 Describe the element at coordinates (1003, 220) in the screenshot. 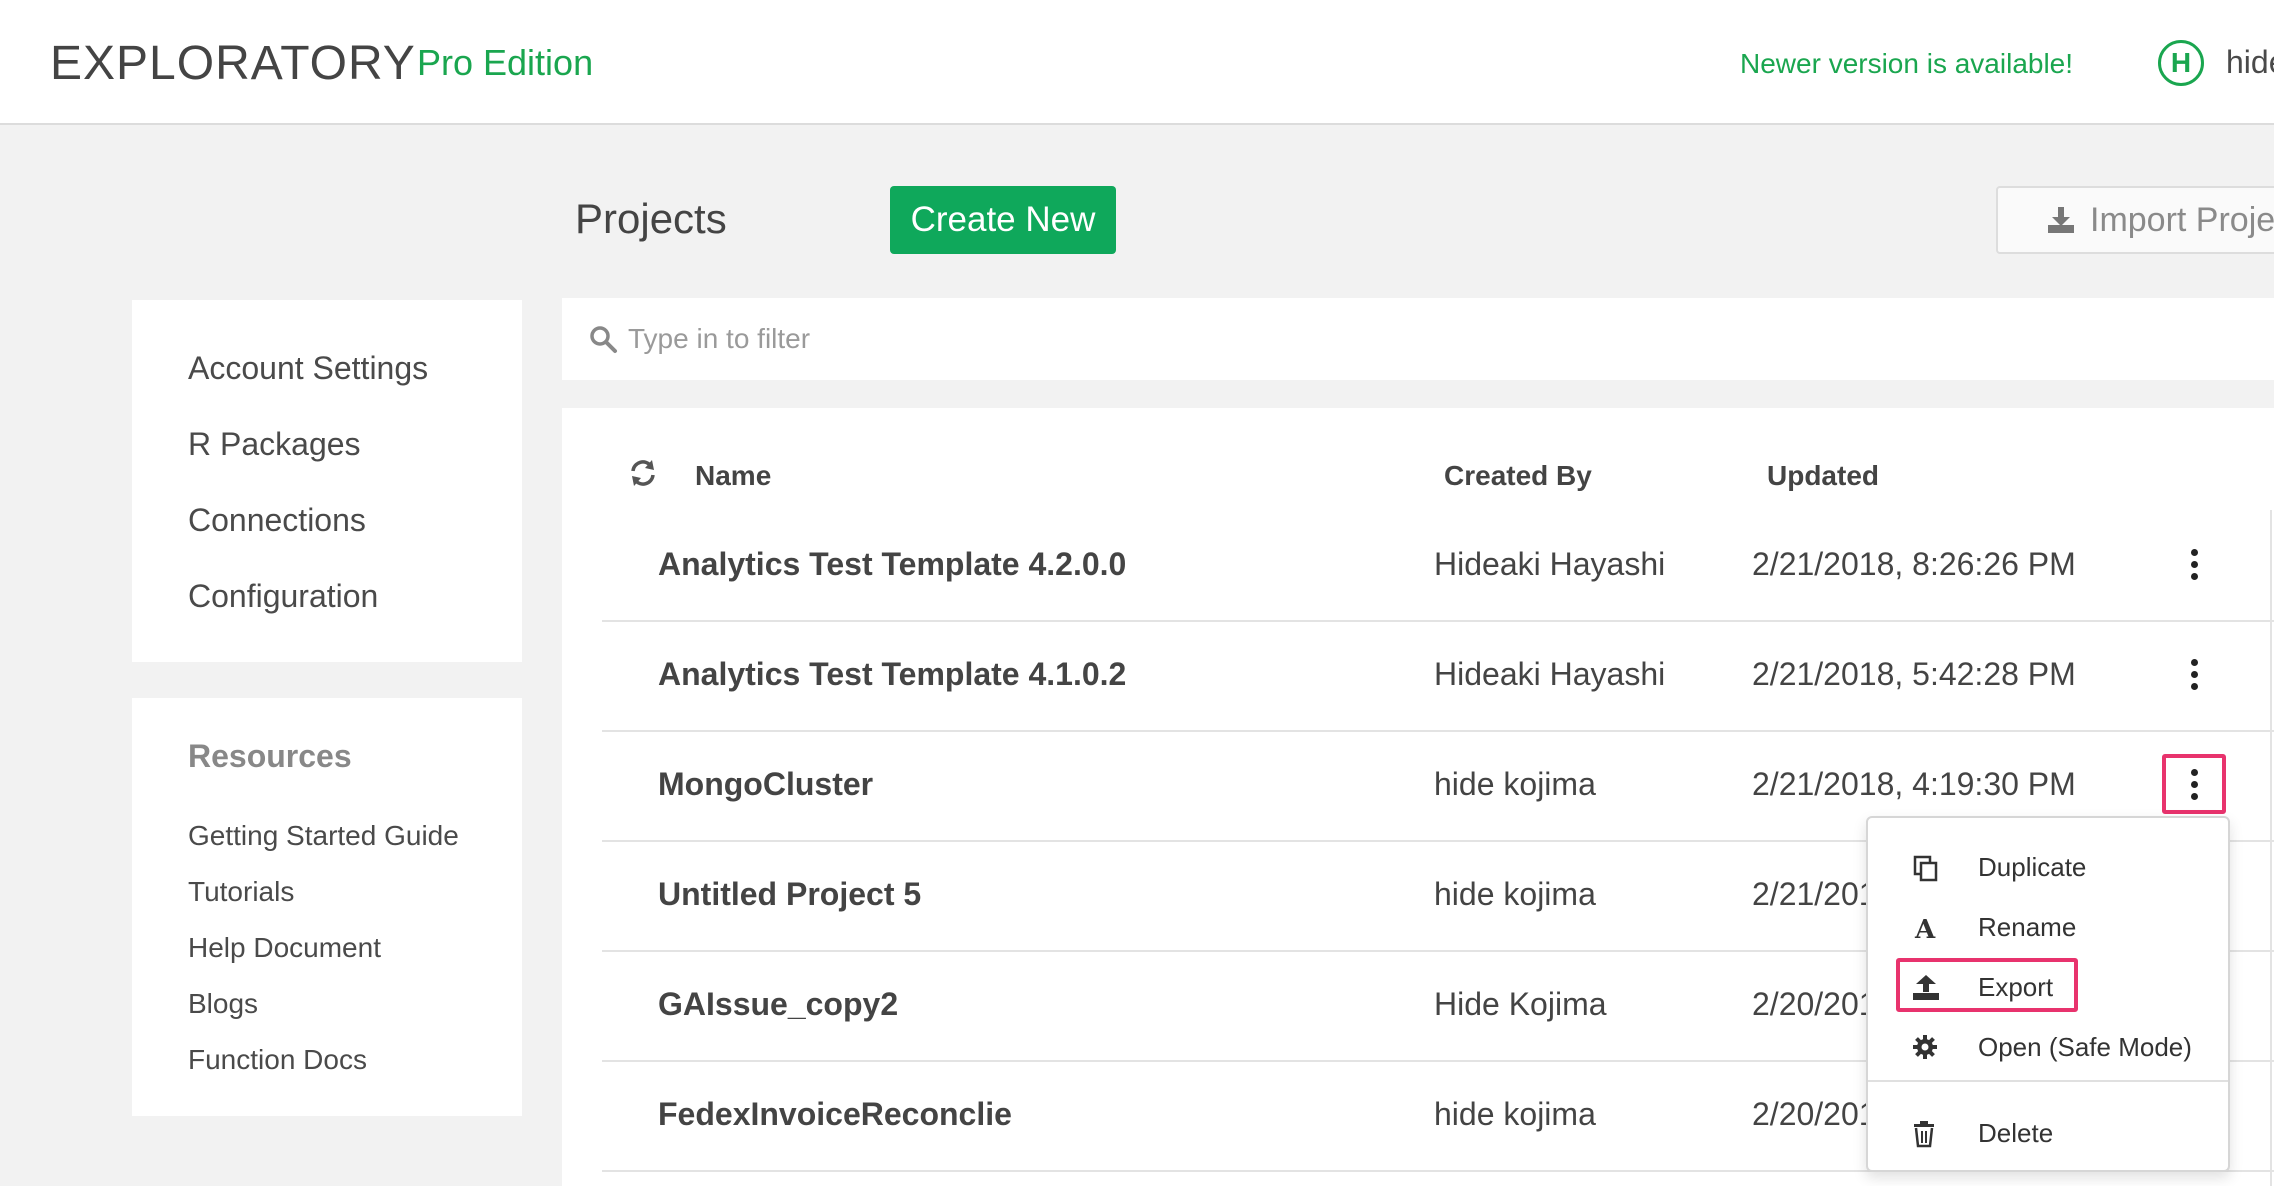

I see `create-new-button: Create New` at that location.